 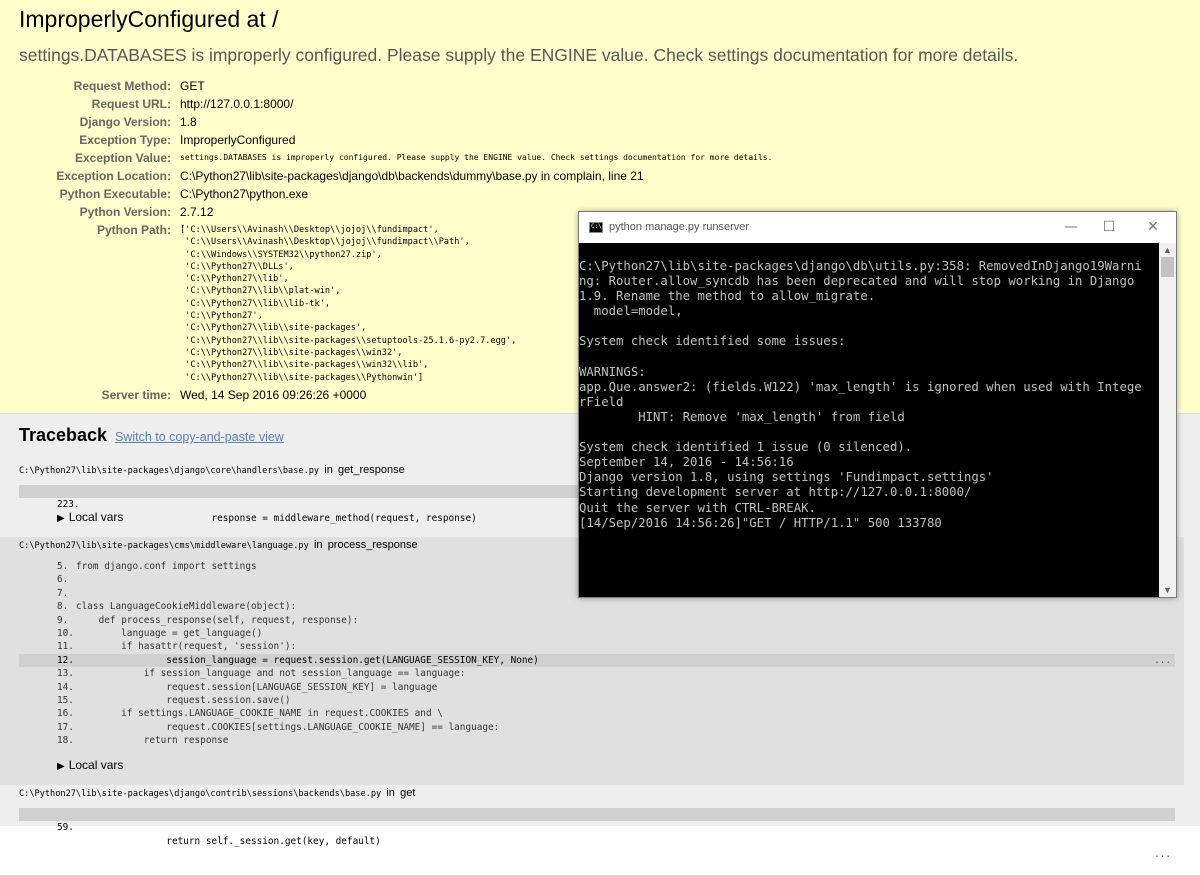 I want to click on line-number: 13., so click(x=65, y=674).